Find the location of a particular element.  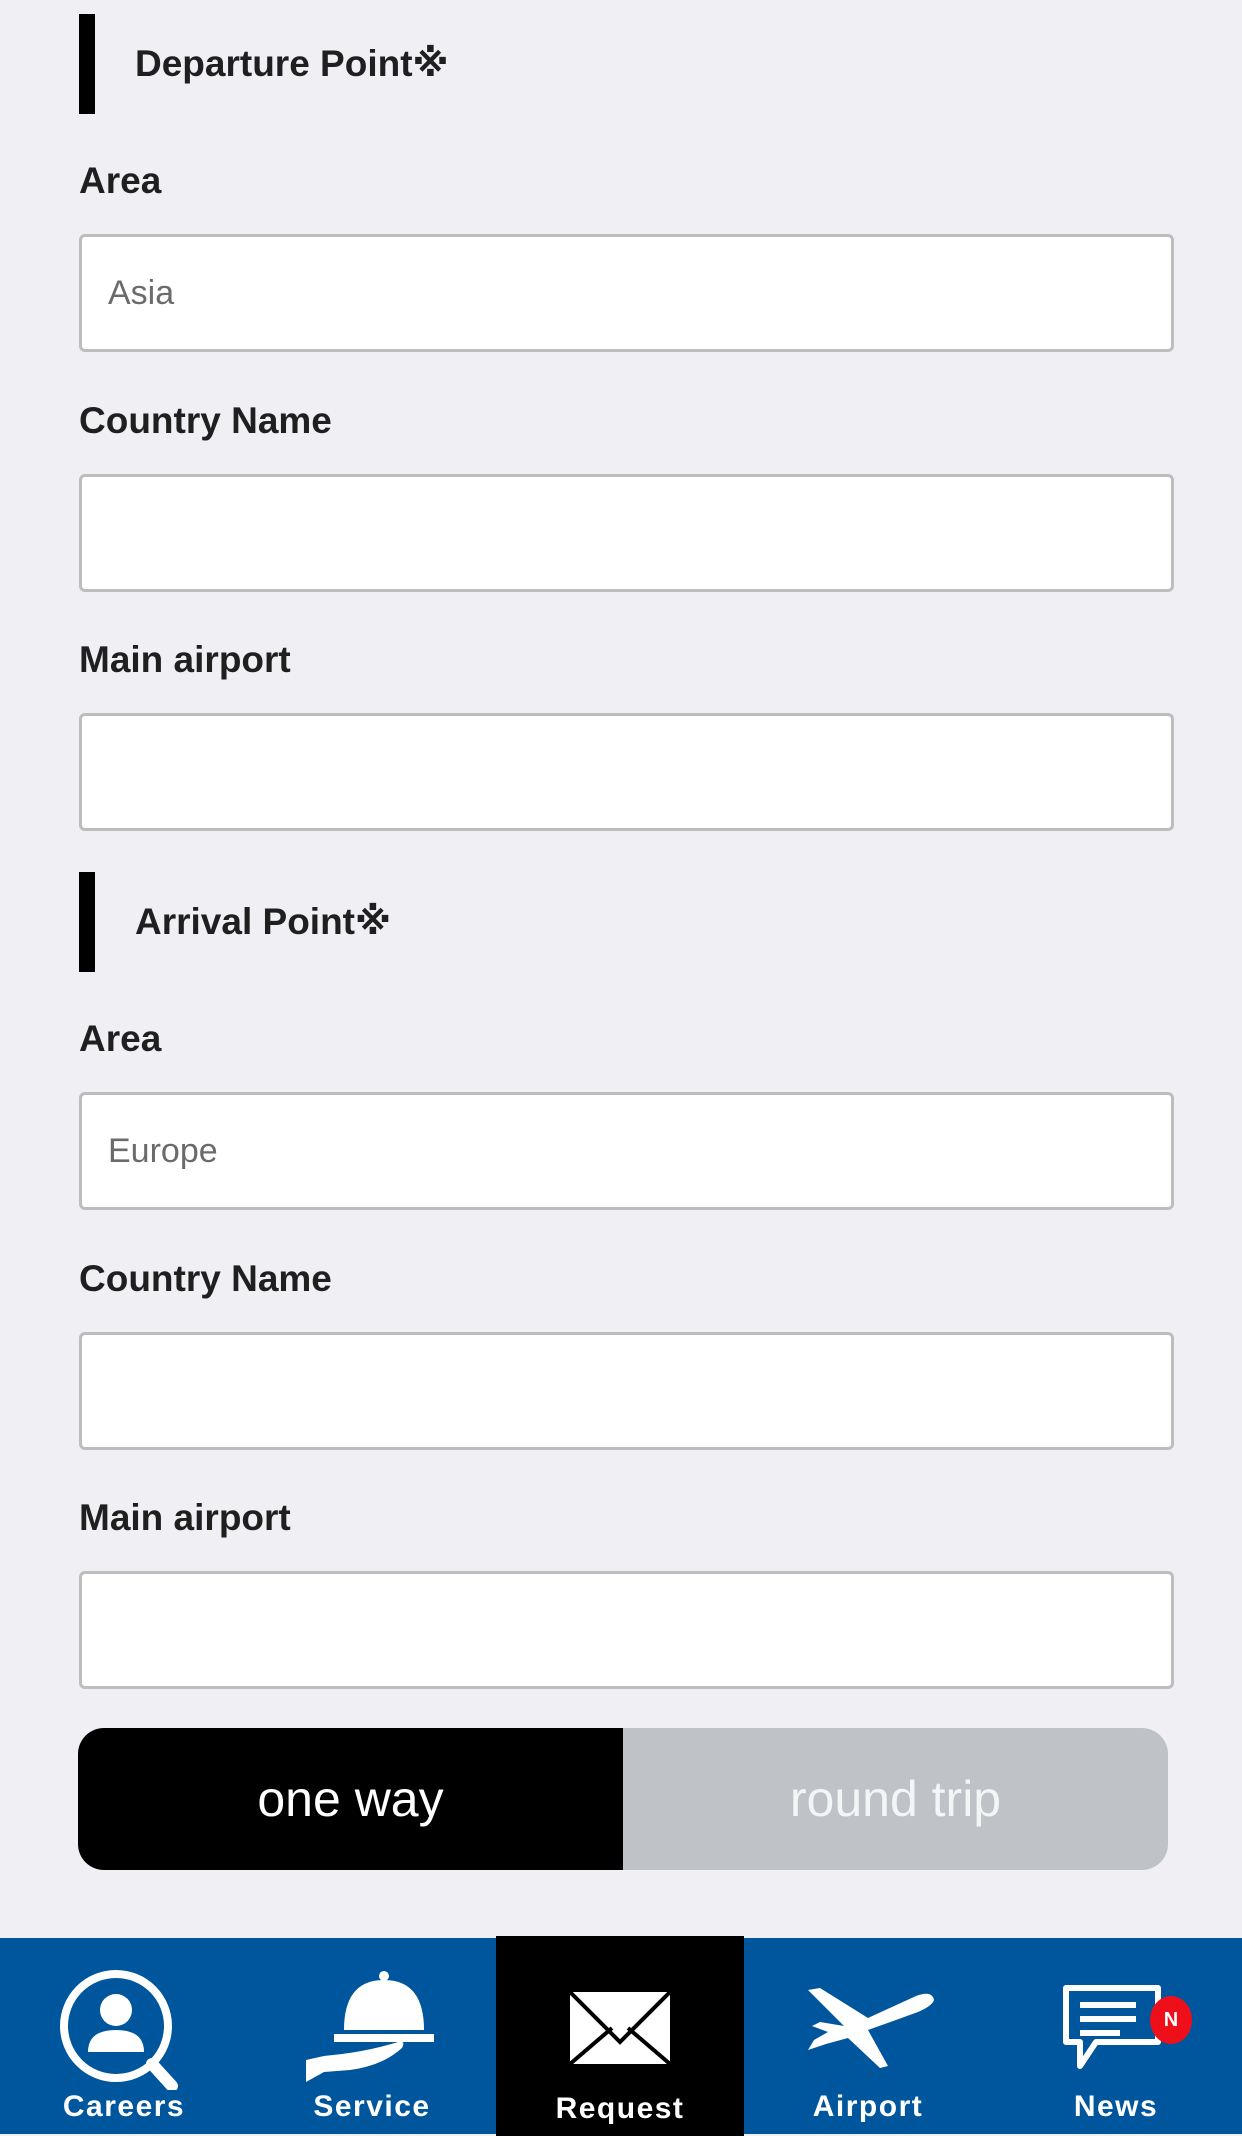

departure-airport-label: Main airport is located at coordinates (185, 659).